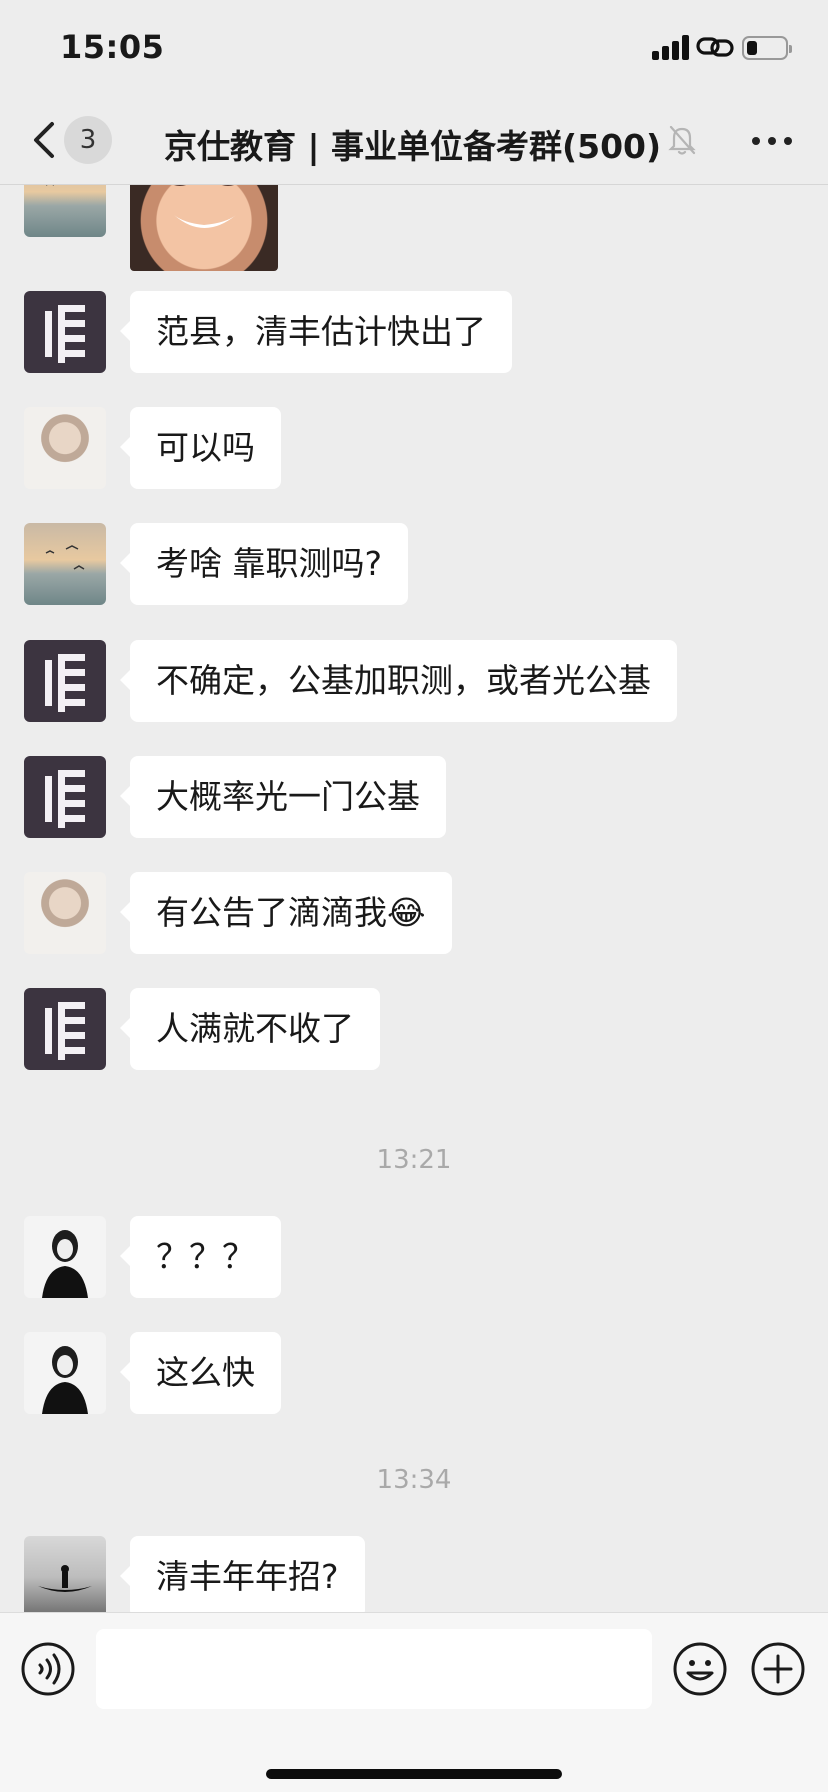 The height and width of the screenshot is (1792, 828). Describe the element at coordinates (682, 140) in the screenshot. I see `bell-muted-icon` at that location.